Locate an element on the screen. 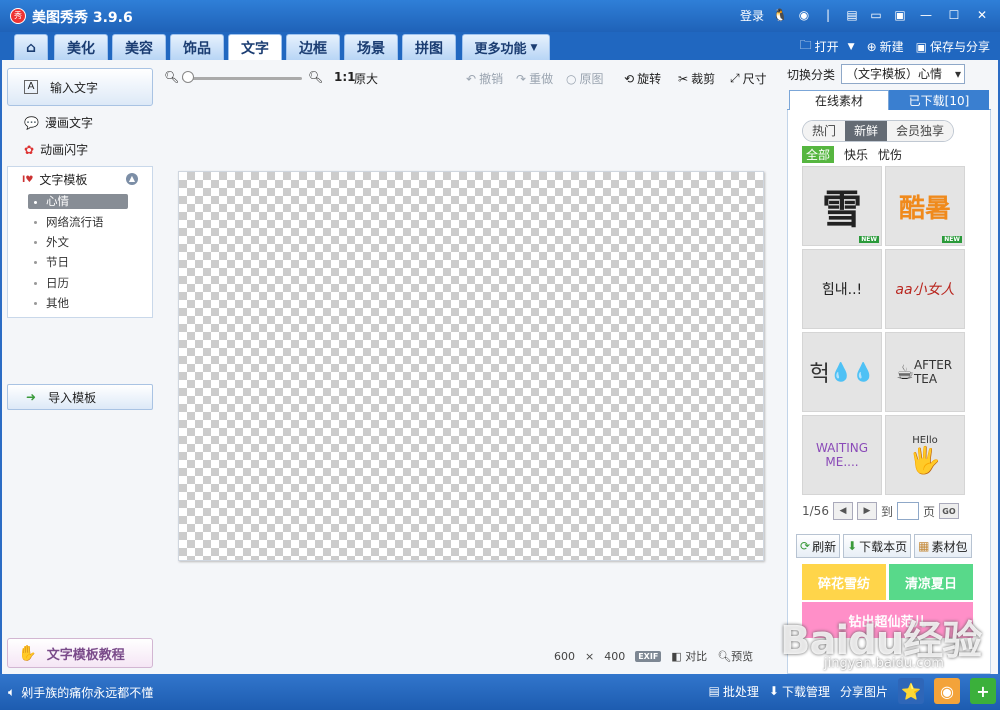 The width and height of the screenshot is (1000, 710). redo-label: 重做 is located at coordinates (541, 79).